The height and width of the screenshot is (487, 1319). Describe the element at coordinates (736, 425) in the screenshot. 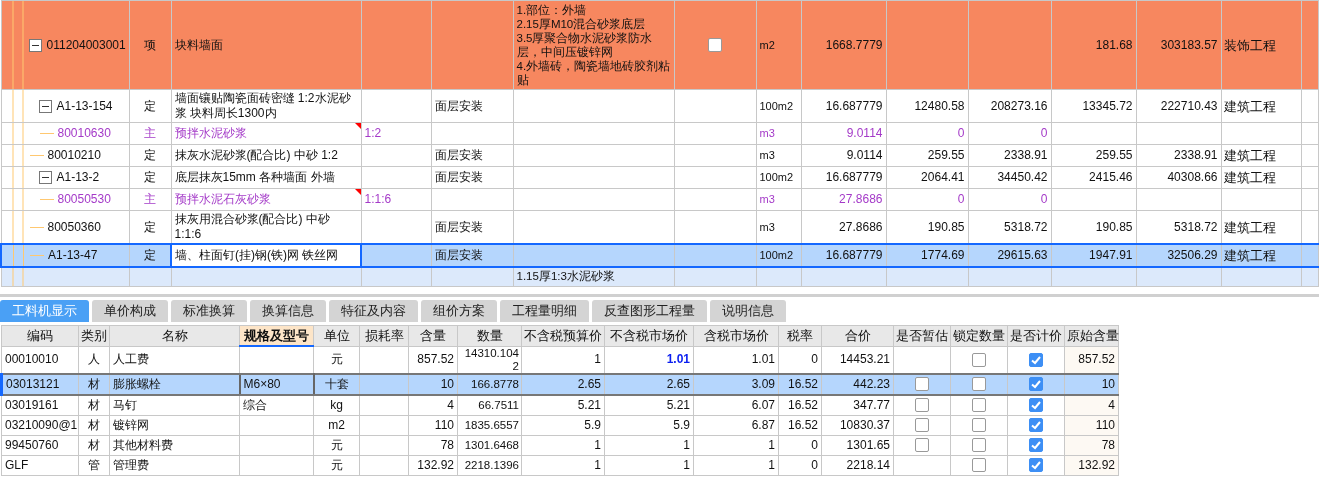

I see `table-cell: 6.87` at that location.